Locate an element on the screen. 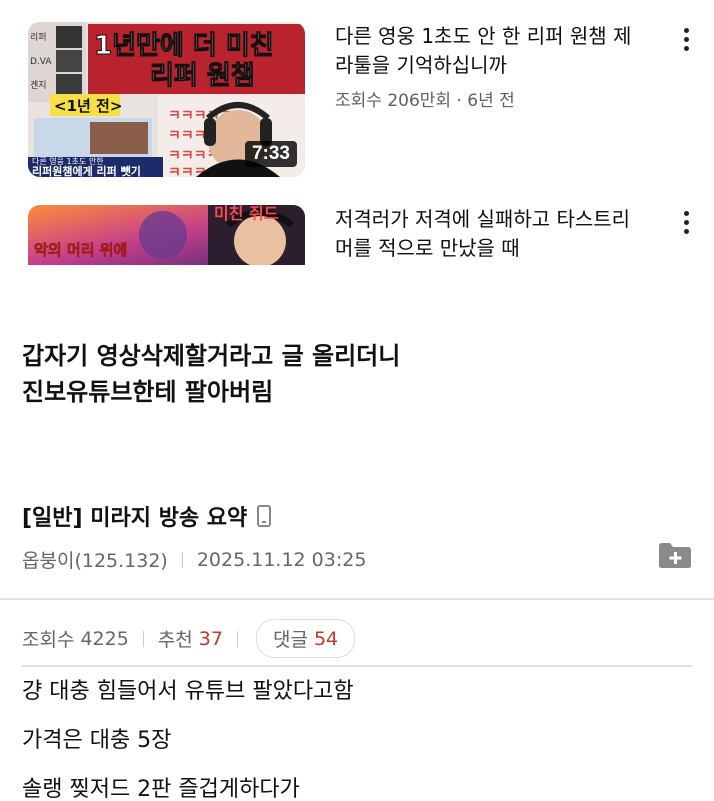  headline-line: 진보유튜브한테 팔아버림 is located at coordinates (148, 392).